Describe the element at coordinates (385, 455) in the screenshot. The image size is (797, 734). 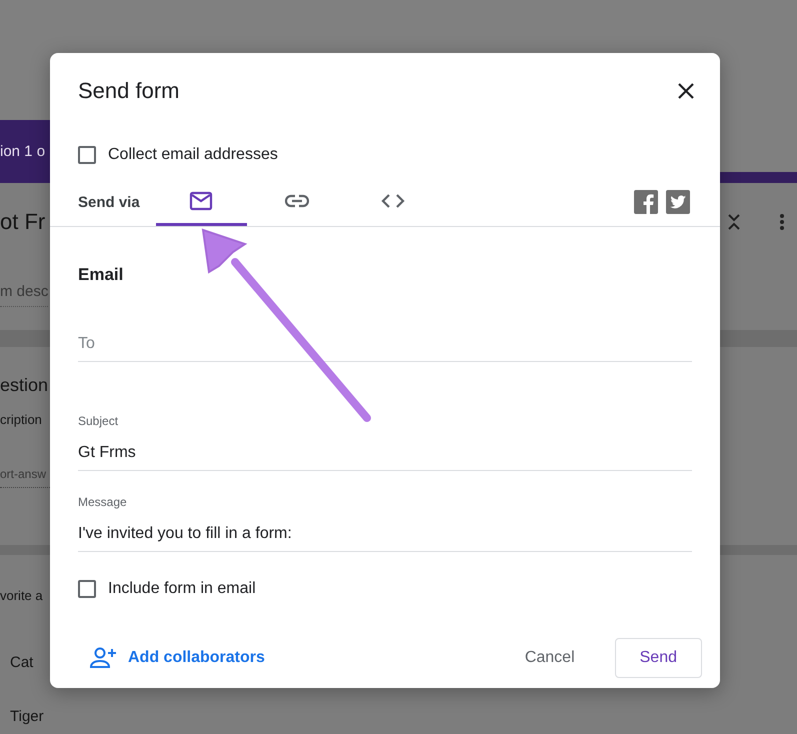
I see `input-field: Gt Frms` at that location.